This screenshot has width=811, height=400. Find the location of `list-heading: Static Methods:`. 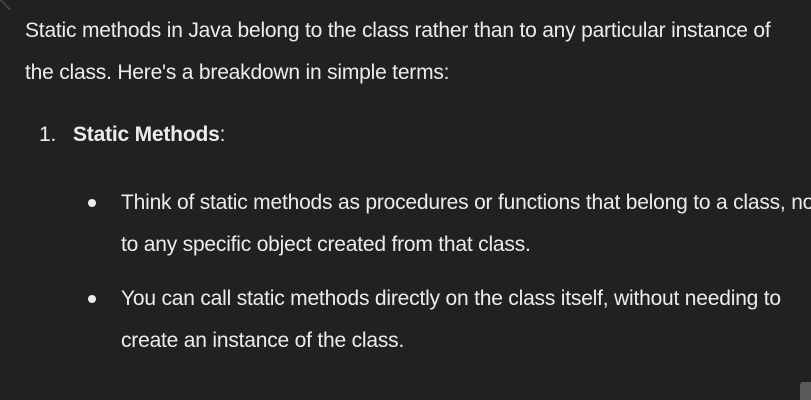

list-heading: Static Methods: is located at coordinates (149, 134).